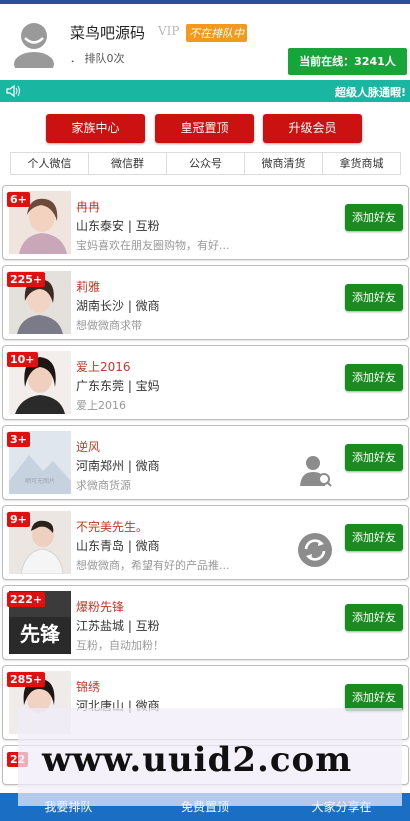 The width and height of the screenshot is (410, 821). What do you see at coordinates (120, 645) in the screenshot?
I see `user-description: 互粉，自动加粉！` at bounding box center [120, 645].